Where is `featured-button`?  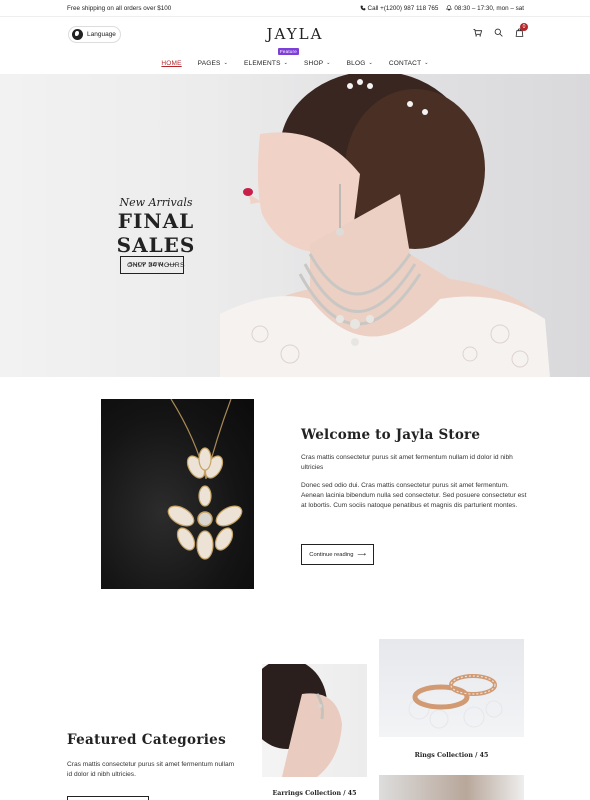 featured-button is located at coordinates (108, 798).